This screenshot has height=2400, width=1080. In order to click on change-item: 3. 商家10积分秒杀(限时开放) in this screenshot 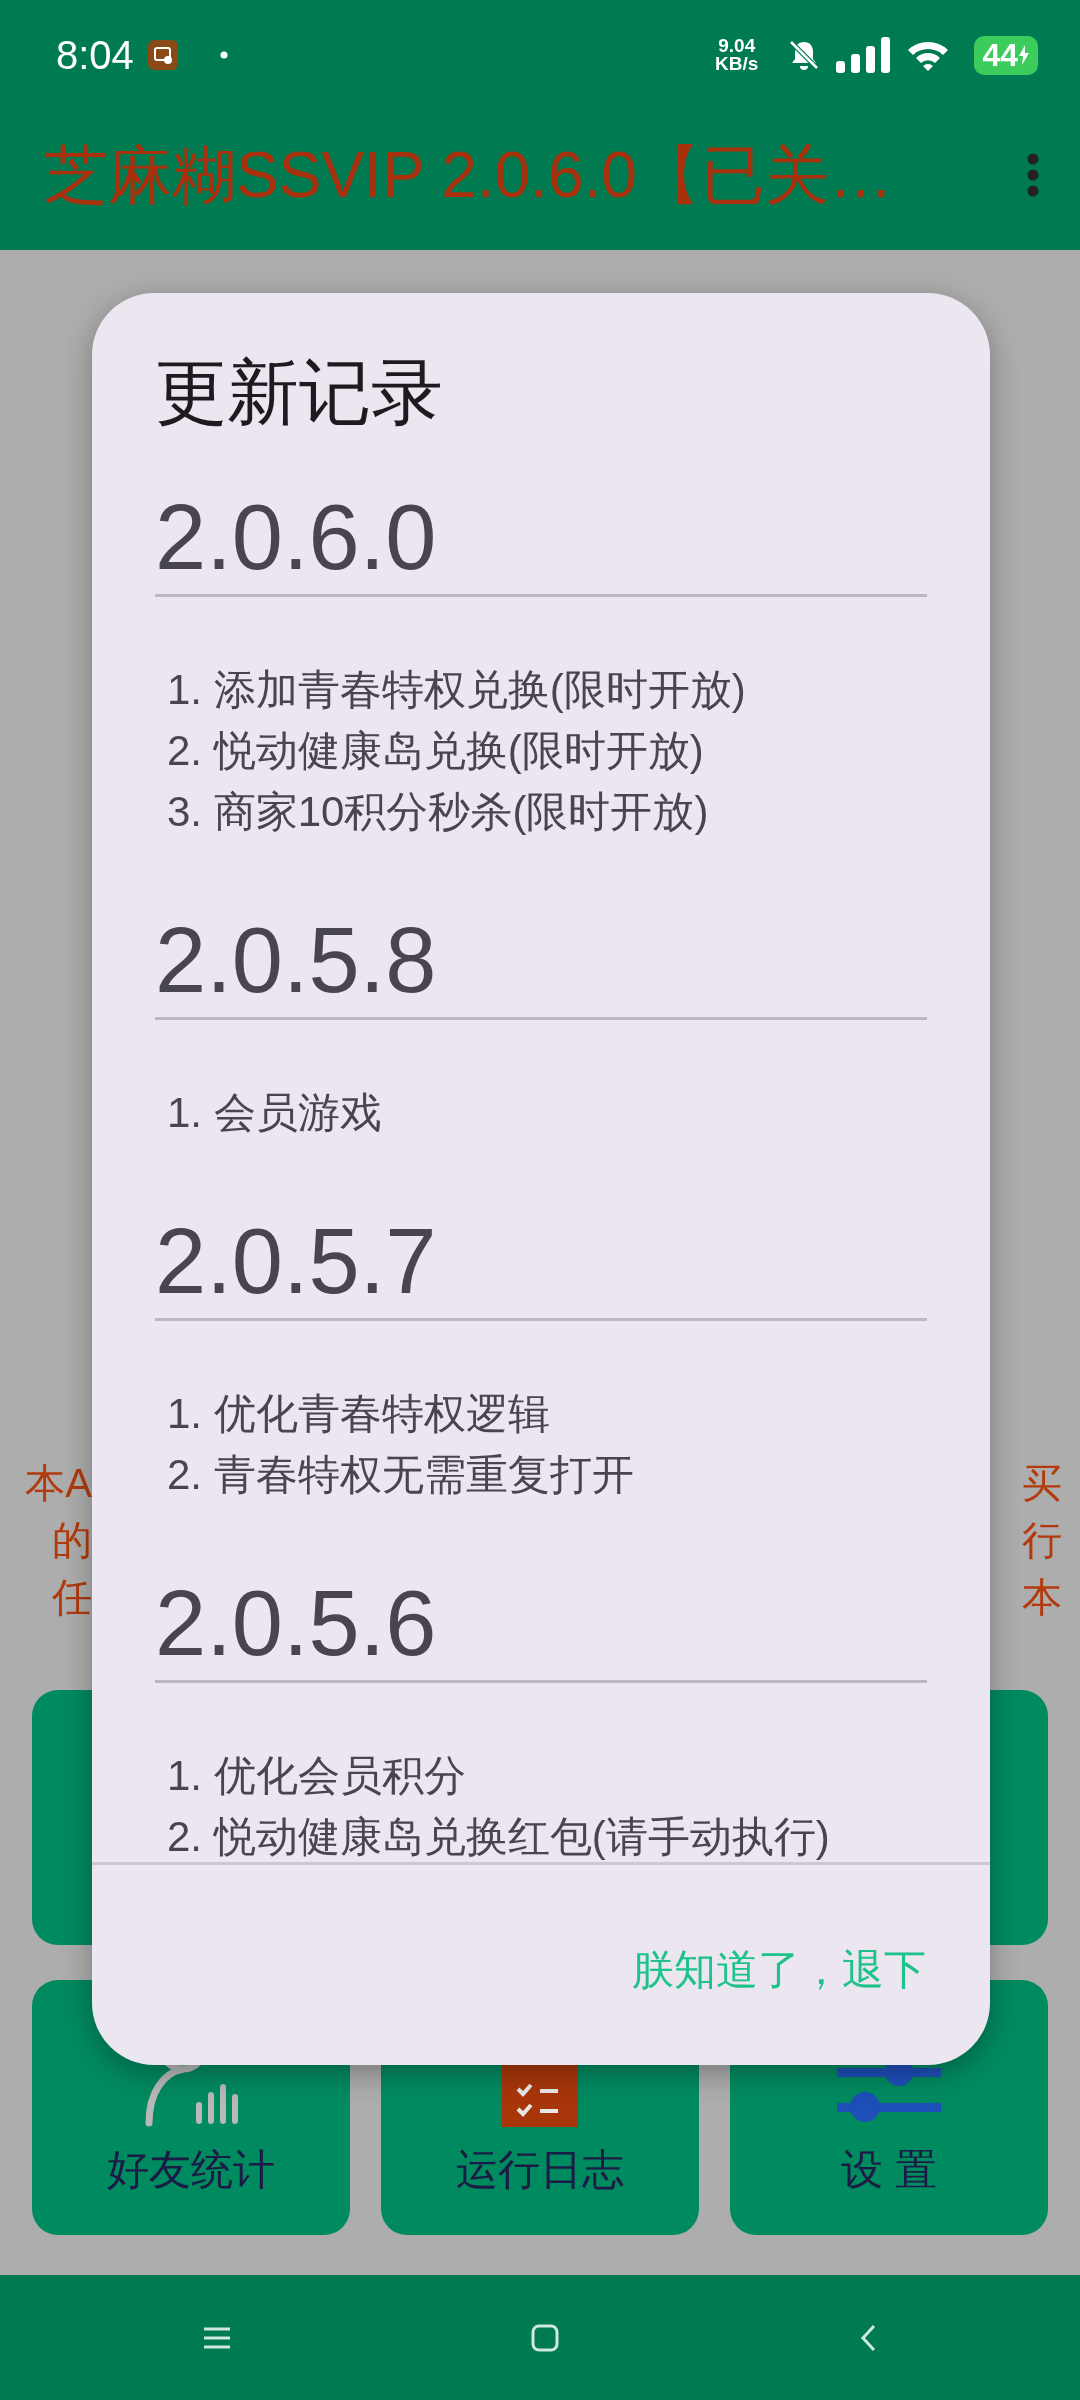, I will do `click(438, 812)`.